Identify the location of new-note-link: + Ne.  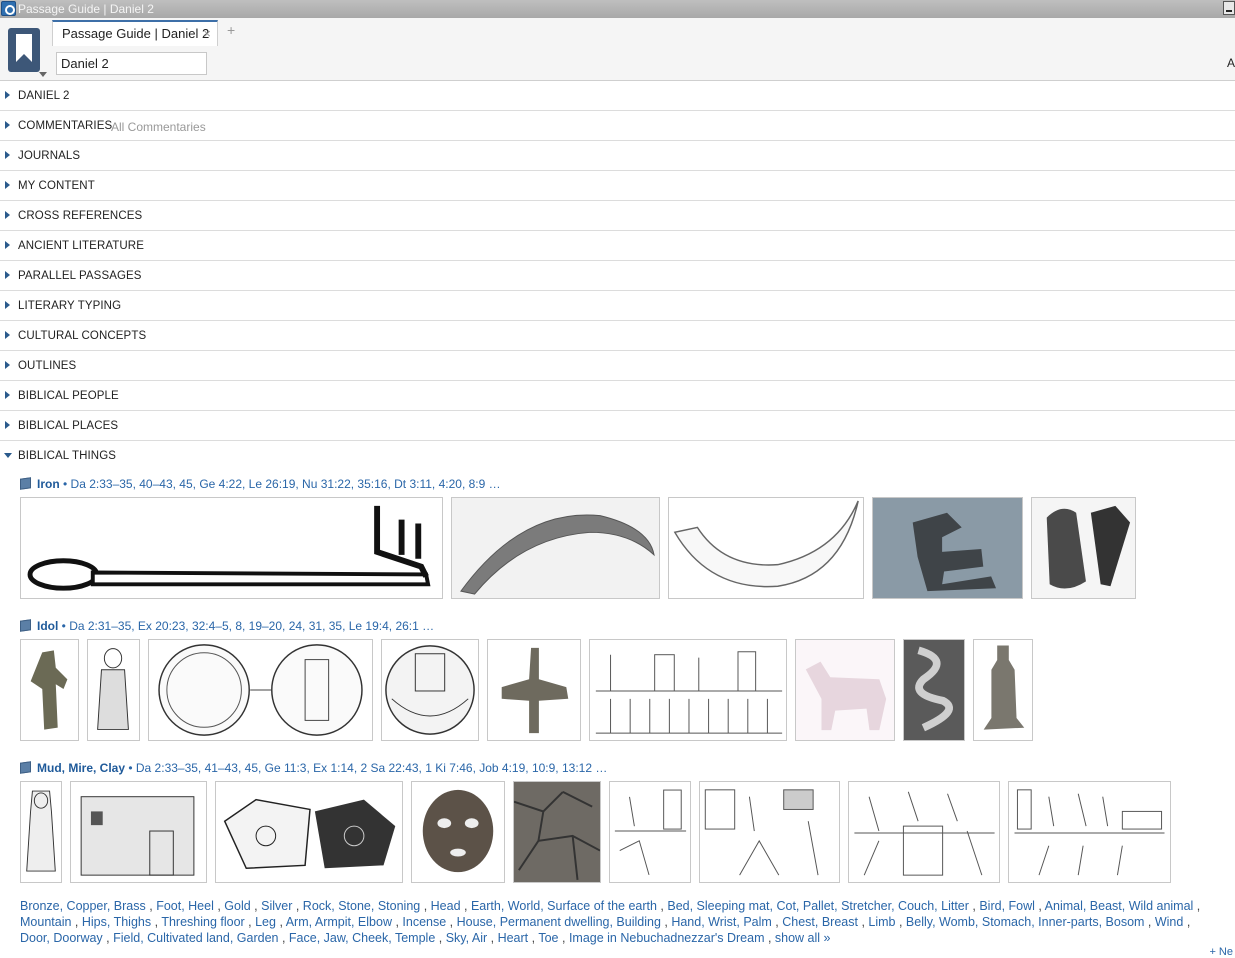
(1221, 952).